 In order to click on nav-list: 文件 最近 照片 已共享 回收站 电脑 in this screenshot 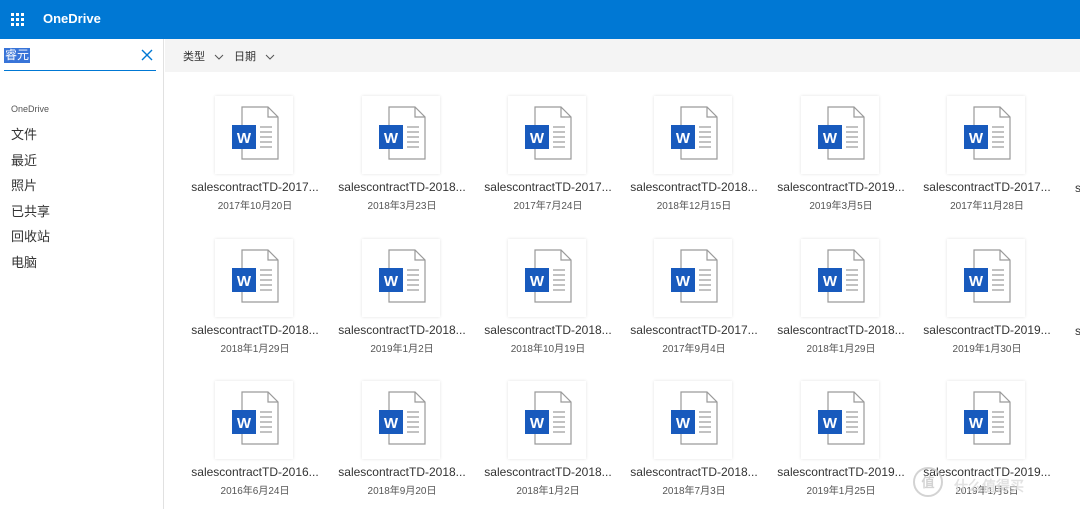, I will do `click(30, 202)`.